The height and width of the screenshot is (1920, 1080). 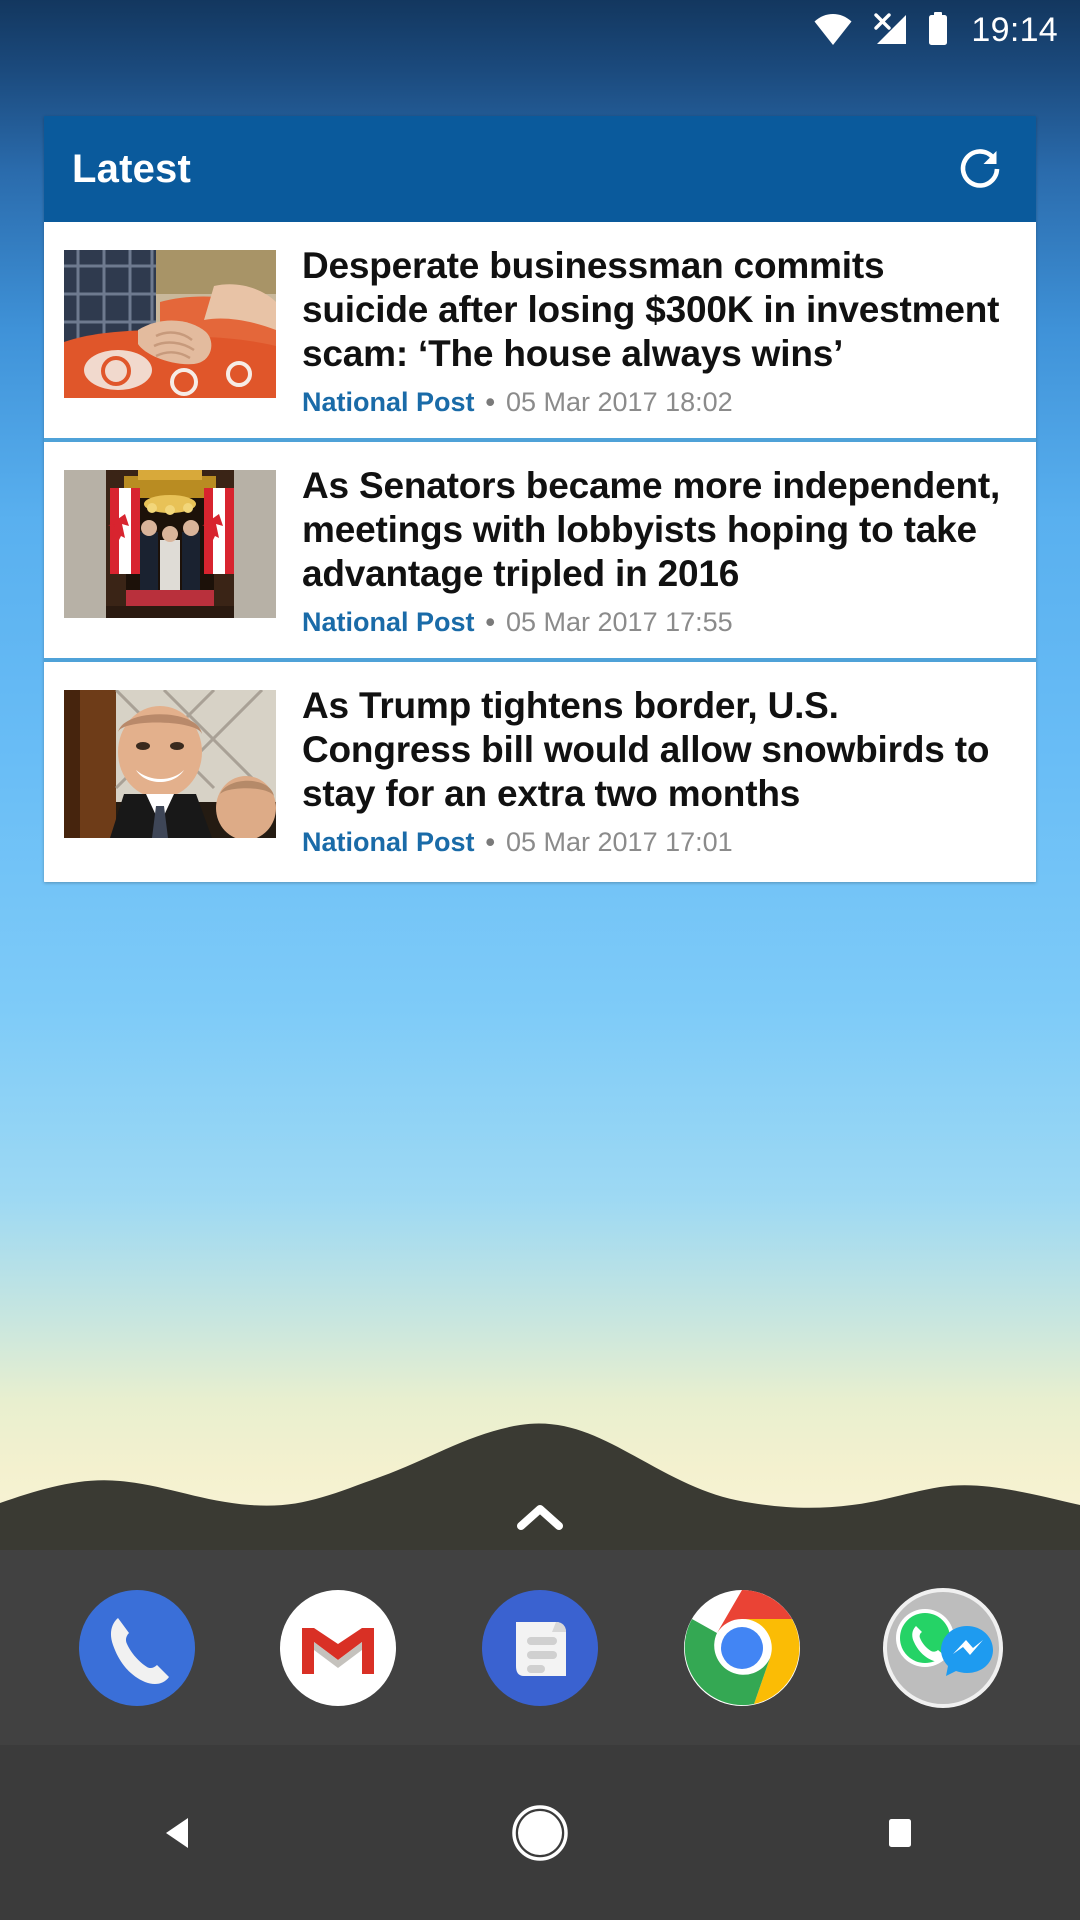 I want to click on news-meta: National Post • 05 Mar 2017 17:01, so click(x=656, y=842).